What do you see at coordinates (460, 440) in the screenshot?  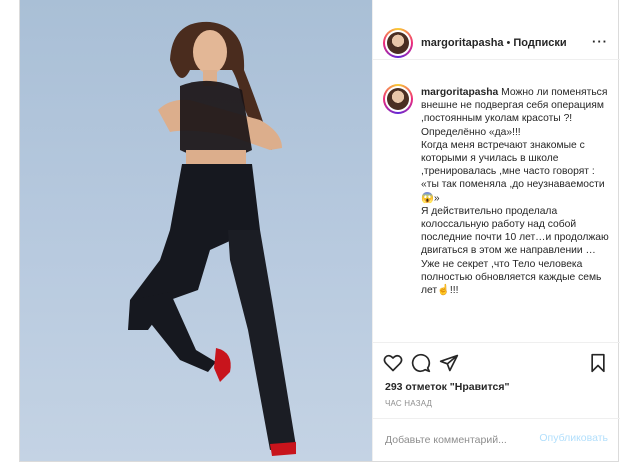 I see `comment-input` at bounding box center [460, 440].